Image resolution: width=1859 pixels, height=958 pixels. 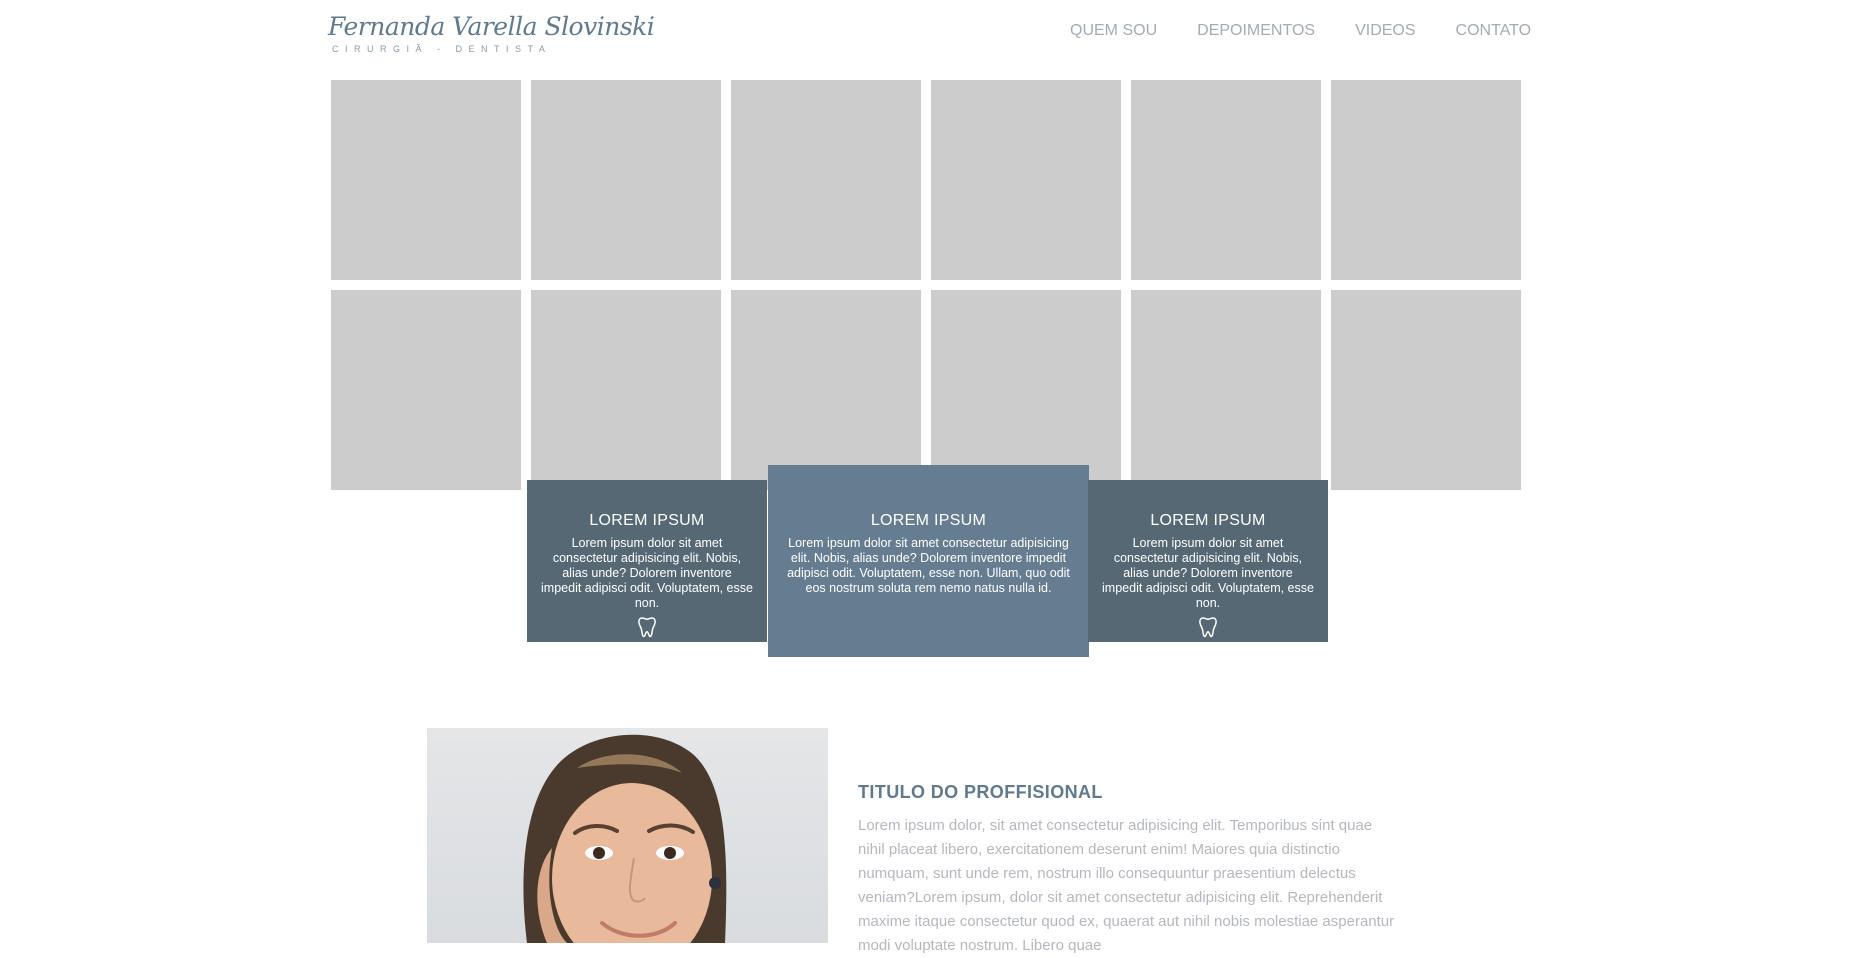 What do you see at coordinates (442, 49) in the screenshot?
I see `logo-subtitle: CIRURGIÃ - DENTISTA` at bounding box center [442, 49].